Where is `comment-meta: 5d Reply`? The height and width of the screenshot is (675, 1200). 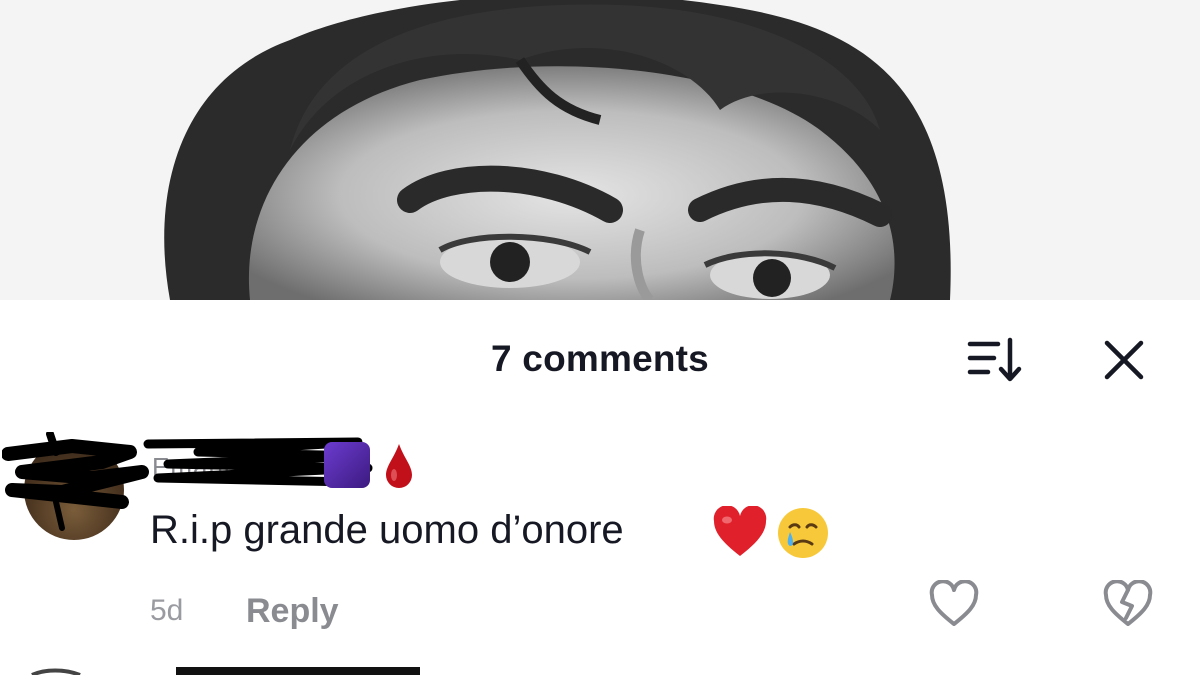
comment-meta: 5d Reply is located at coordinates (675, 605).